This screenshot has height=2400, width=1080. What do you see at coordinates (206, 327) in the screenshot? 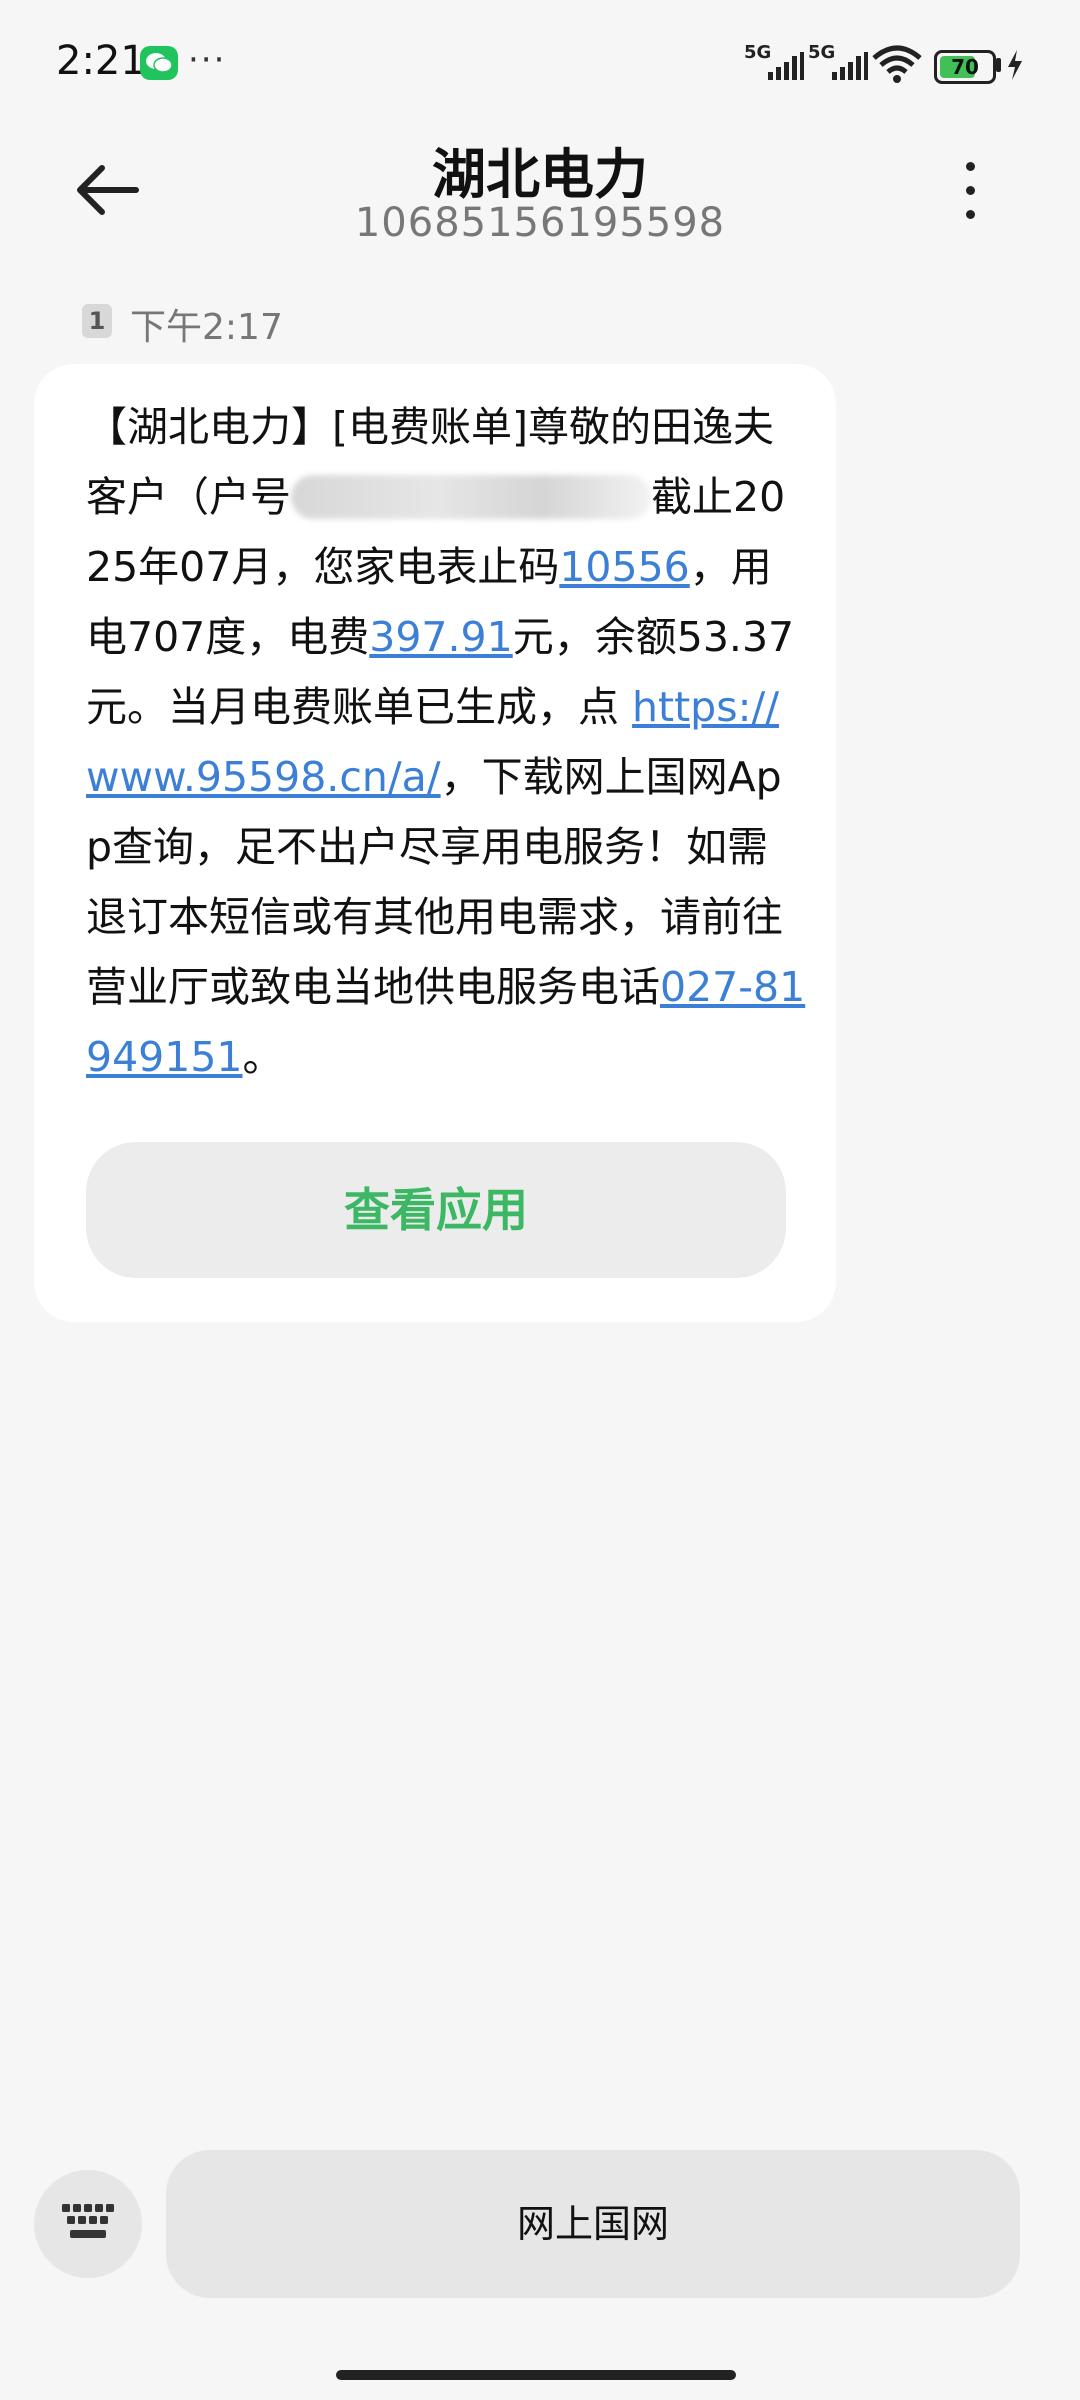
I see `message-time: 下午2:17` at bounding box center [206, 327].